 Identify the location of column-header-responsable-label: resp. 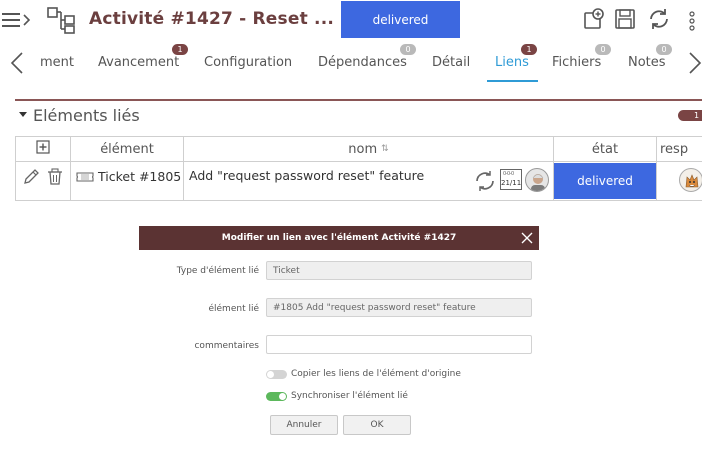
(674, 149).